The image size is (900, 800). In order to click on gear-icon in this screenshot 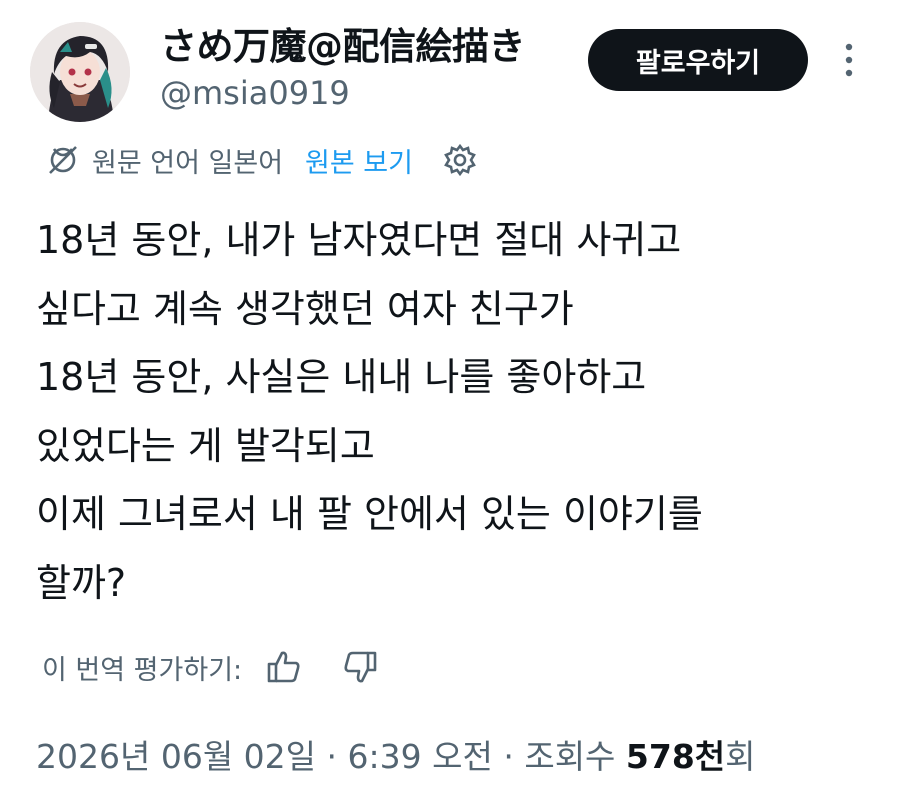, I will do `click(460, 160)`.